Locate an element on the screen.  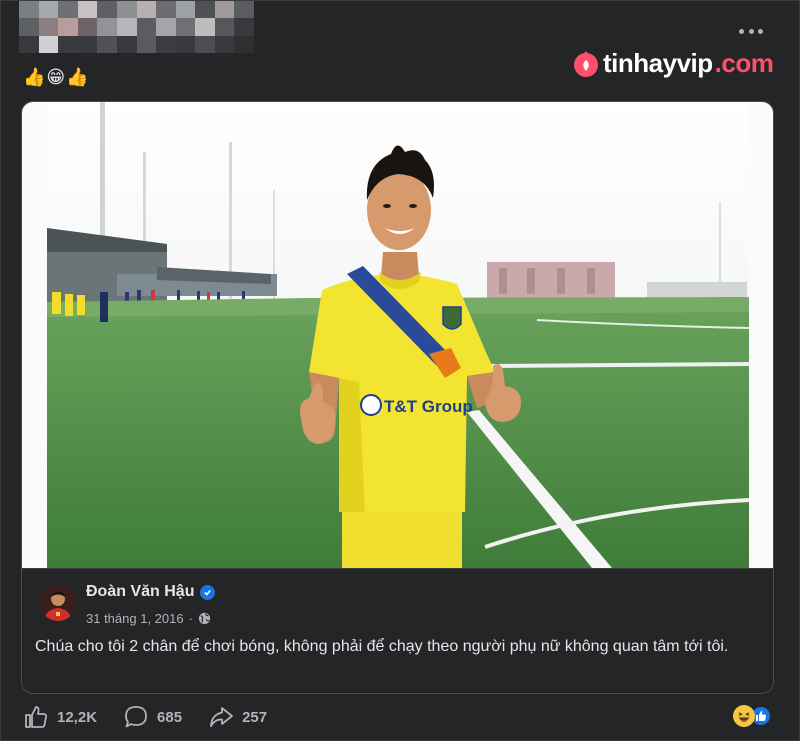
post-timestamp: 31 tháng 1, 2016 · is located at coordinates (148, 618).